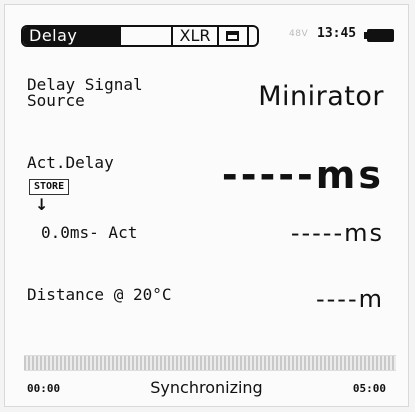 The width and height of the screenshot is (415, 412). What do you see at coordinates (337, 33) in the screenshot?
I see `clock: 13:45` at bounding box center [337, 33].